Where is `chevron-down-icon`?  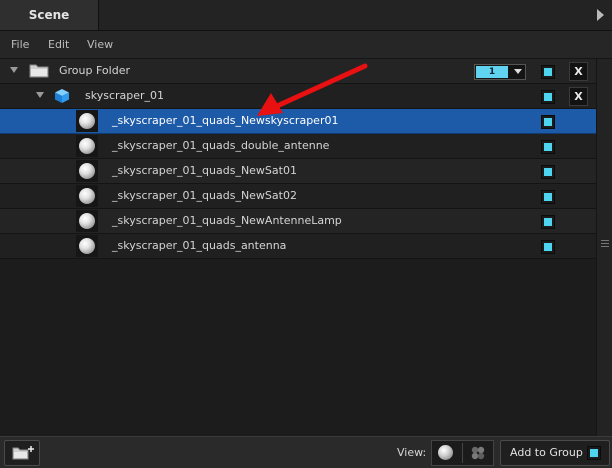 chevron-down-icon is located at coordinates (518, 71).